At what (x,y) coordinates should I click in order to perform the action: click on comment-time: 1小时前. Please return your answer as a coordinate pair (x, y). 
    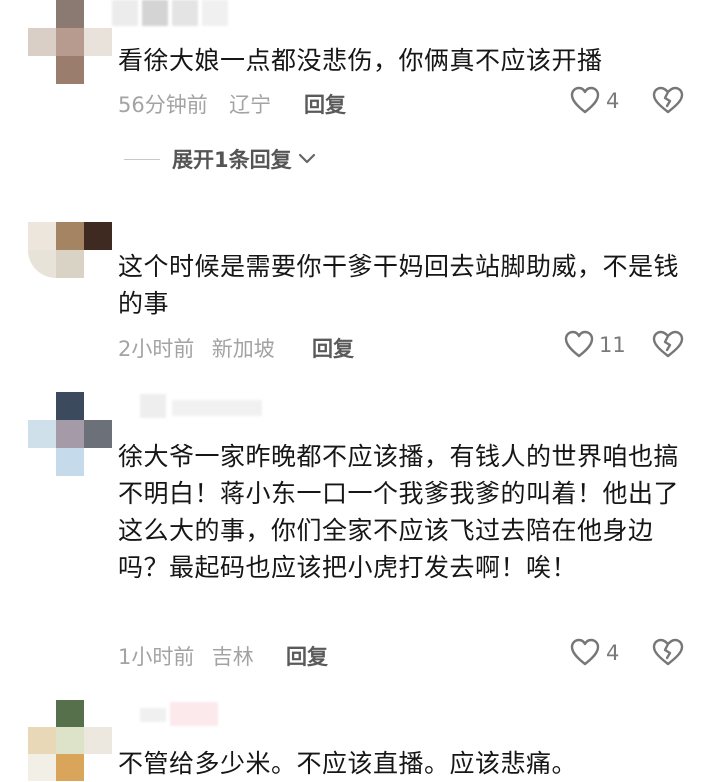
    Looking at the image, I should click on (156, 657).